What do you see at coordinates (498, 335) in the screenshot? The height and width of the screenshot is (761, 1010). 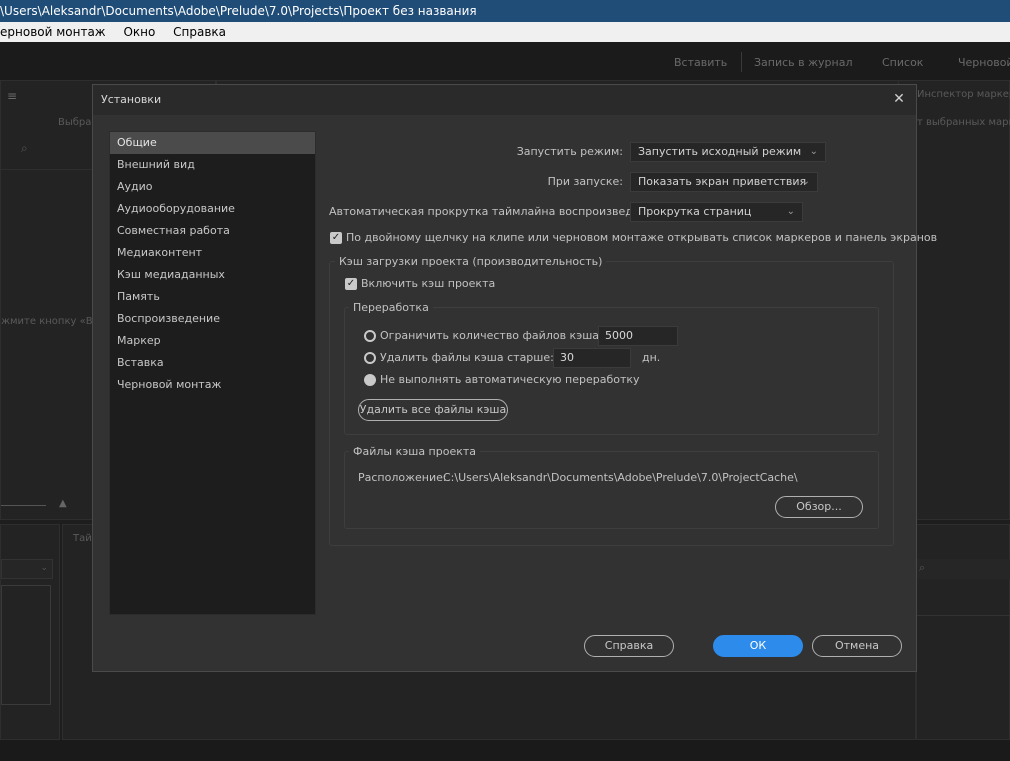 I see `limit-files-label: Ограничить количество файлов кэша до` at bounding box center [498, 335].